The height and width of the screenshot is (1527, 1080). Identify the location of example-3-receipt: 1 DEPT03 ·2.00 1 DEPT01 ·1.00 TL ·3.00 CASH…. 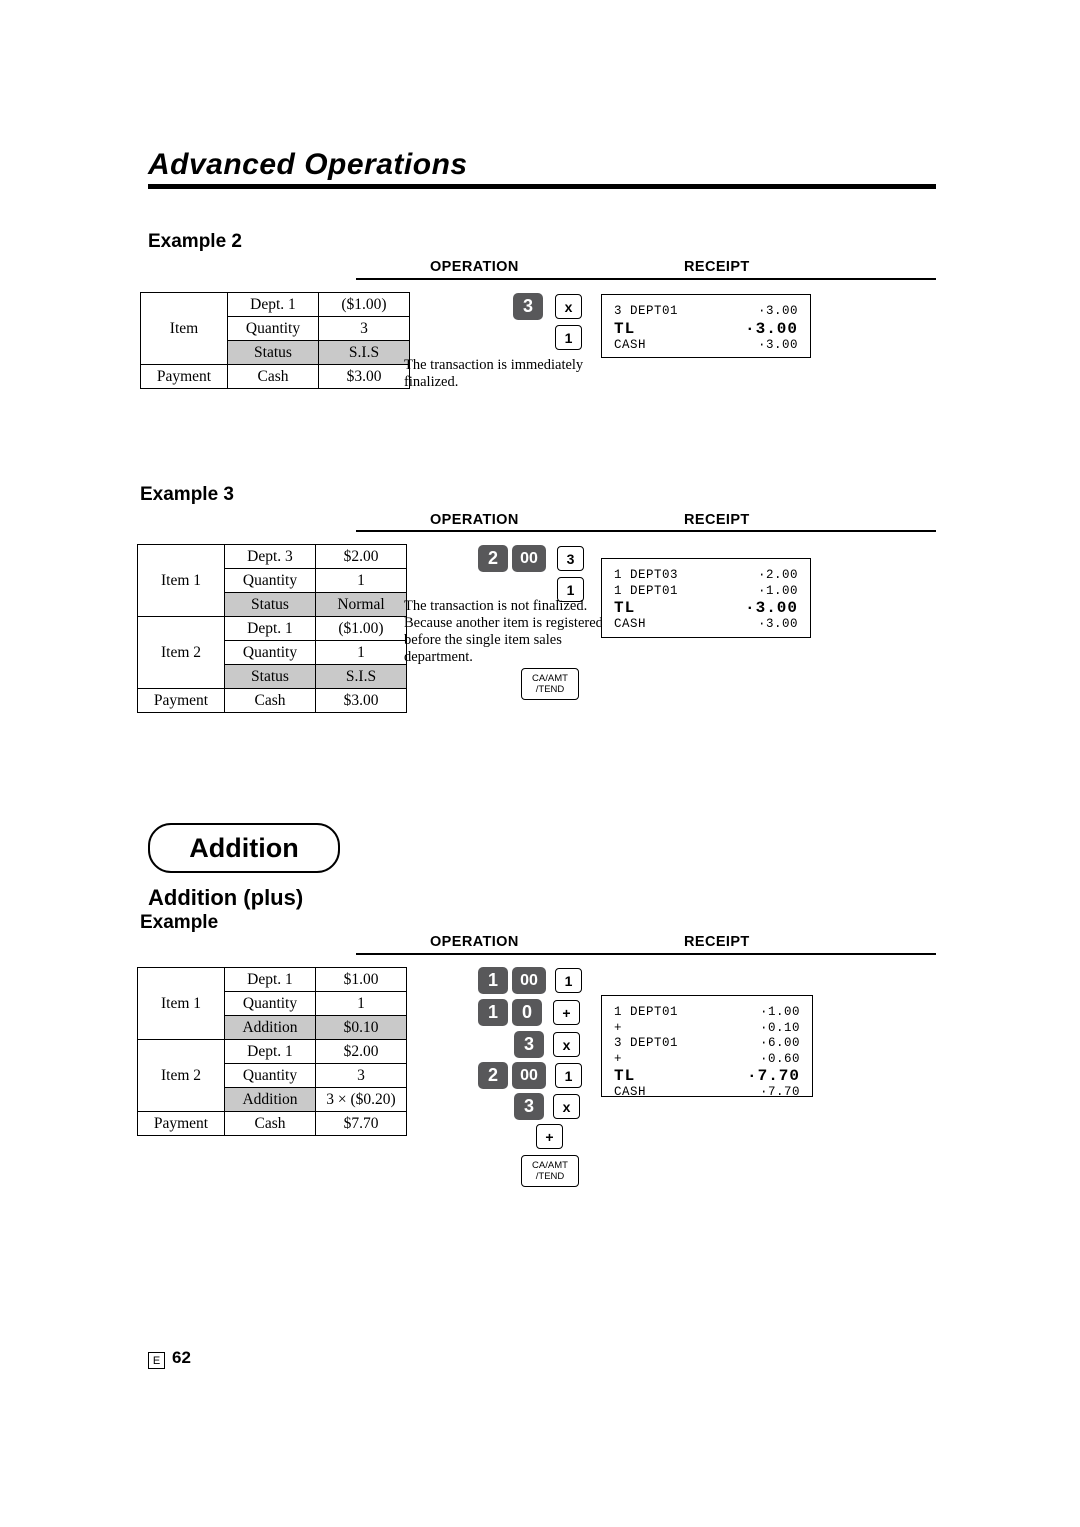
(706, 598).